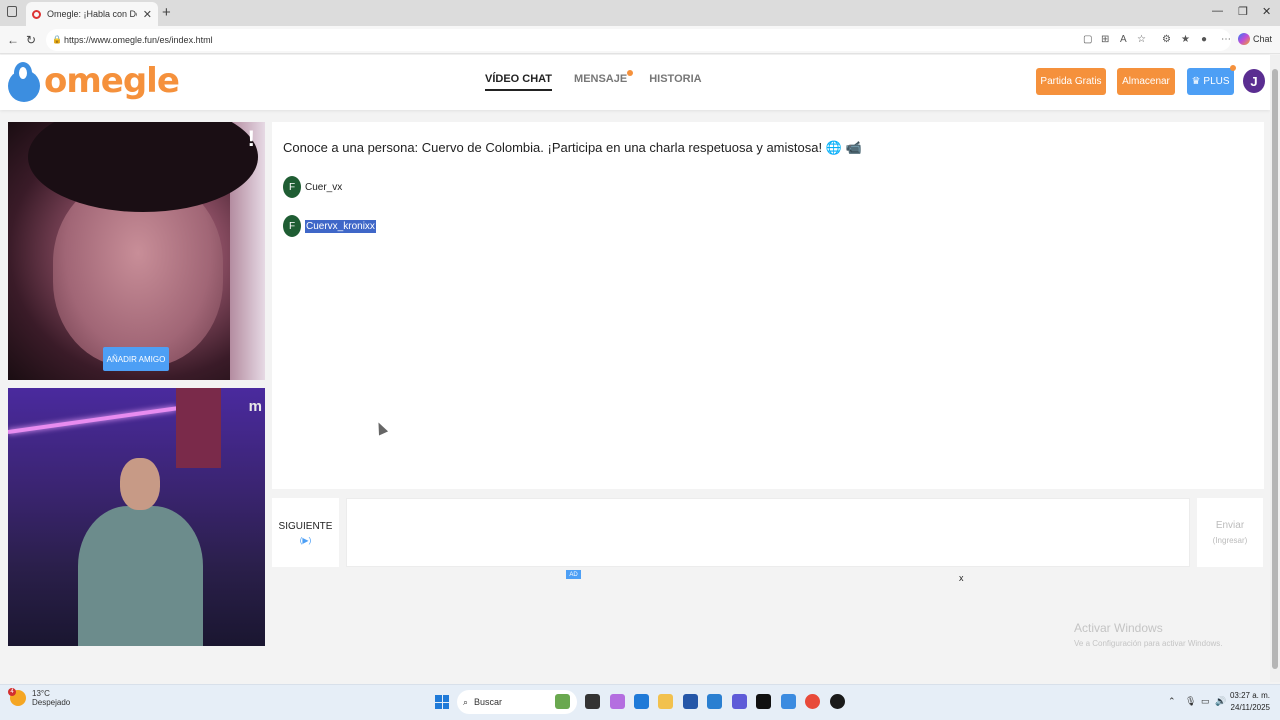 The image size is (1280, 720). What do you see at coordinates (136, 359) in the screenshot?
I see `add-friend-button: AÑADIR AMIGO` at bounding box center [136, 359].